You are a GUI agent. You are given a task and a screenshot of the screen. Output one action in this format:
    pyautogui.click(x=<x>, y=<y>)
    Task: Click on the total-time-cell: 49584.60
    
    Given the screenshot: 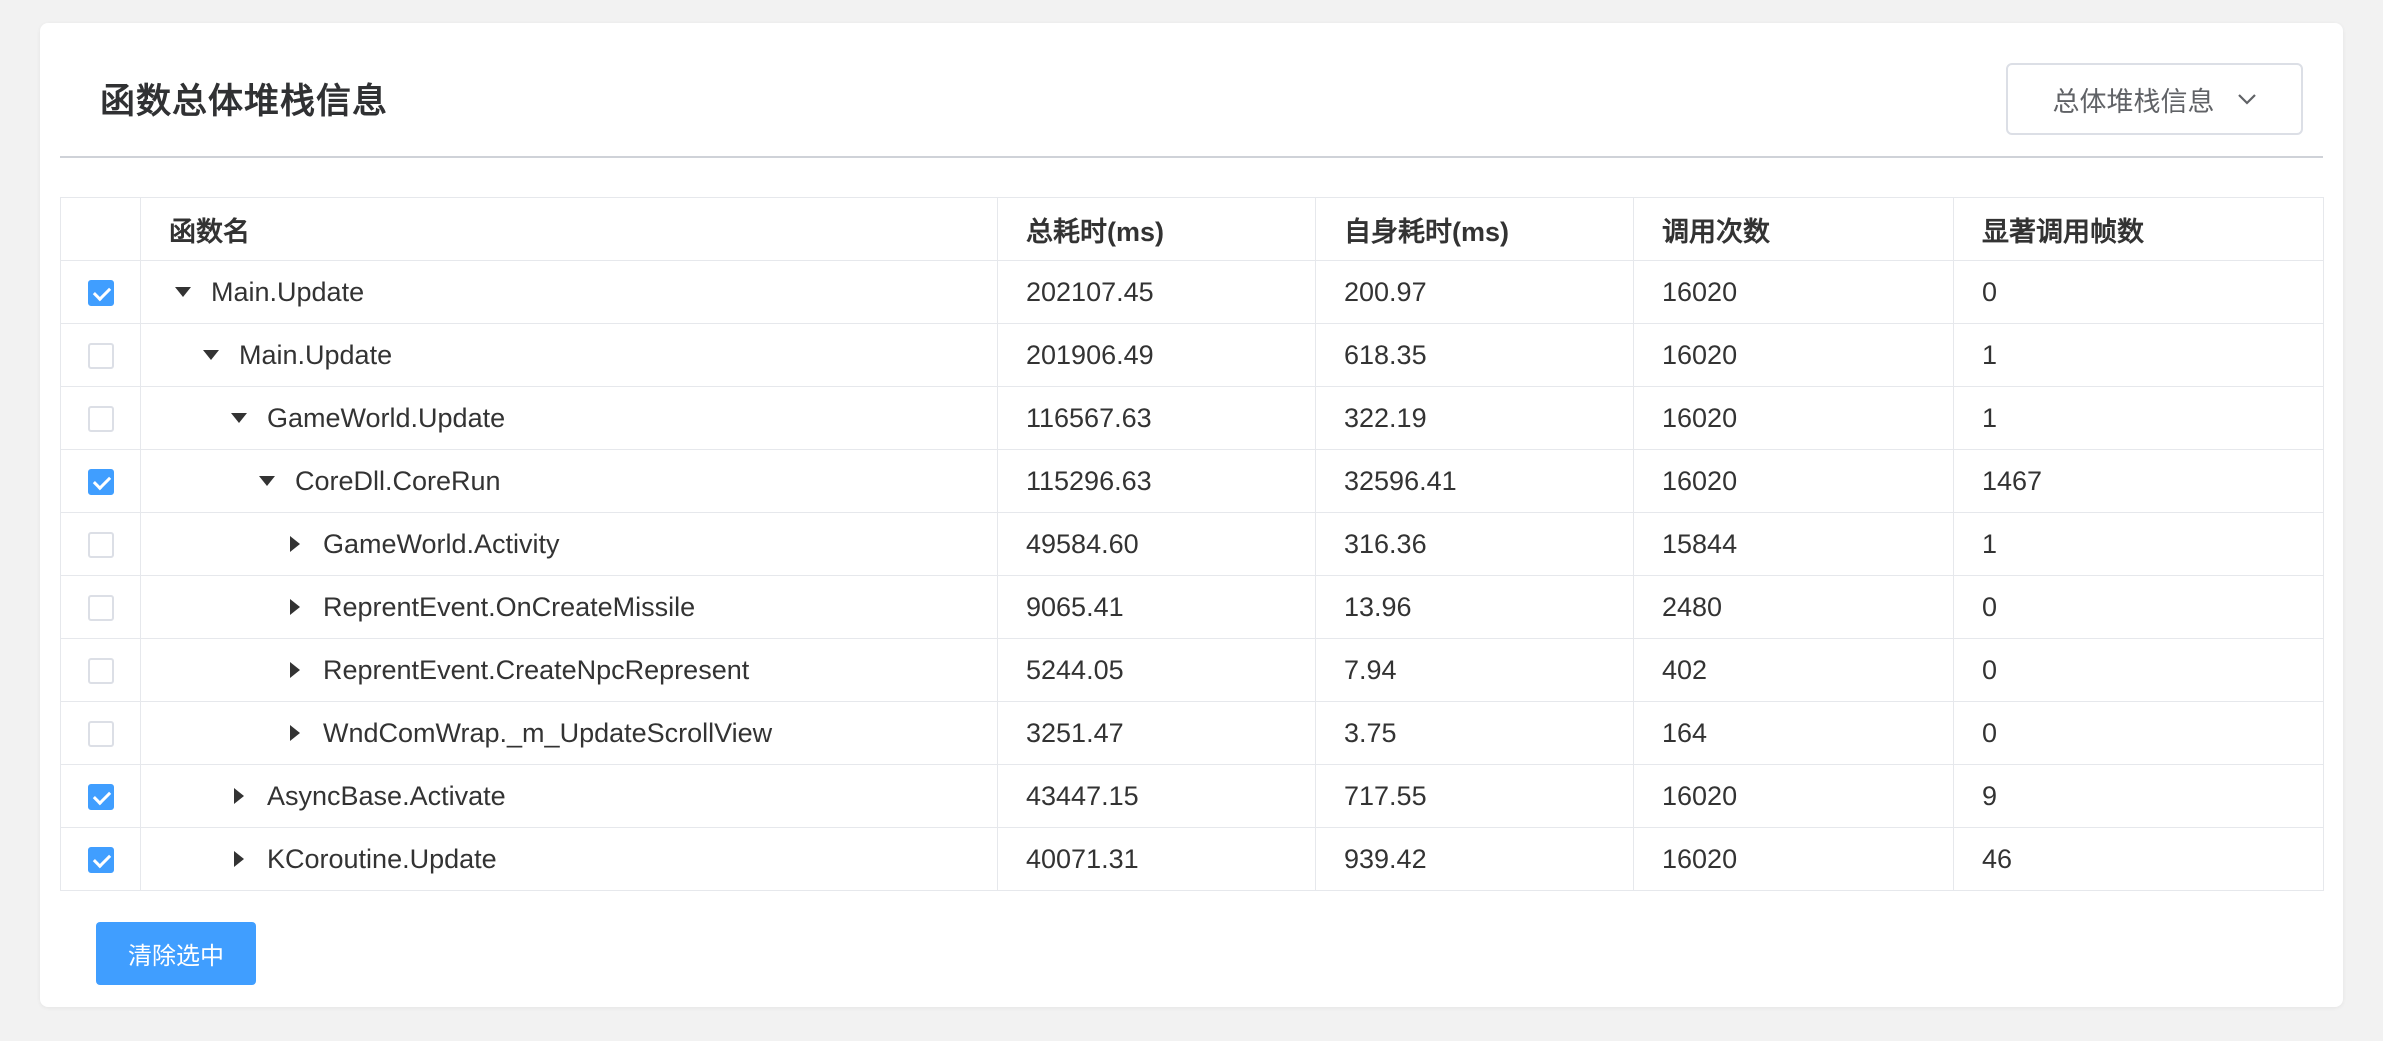 What is the action you would take?
    pyautogui.click(x=1156, y=544)
    